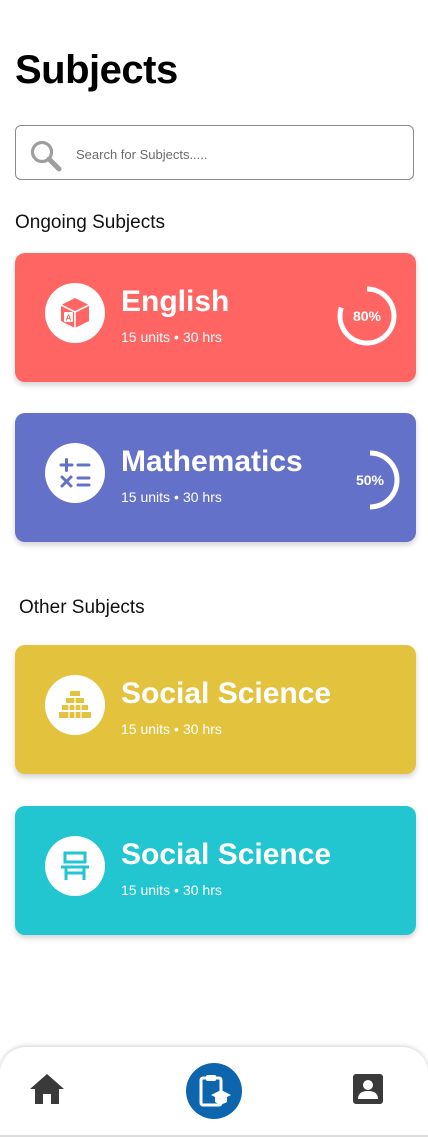 The image size is (428, 1137). What do you see at coordinates (212, 461) in the screenshot?
I see `subject-name: Mathematics` at bounding box center [212, 461].